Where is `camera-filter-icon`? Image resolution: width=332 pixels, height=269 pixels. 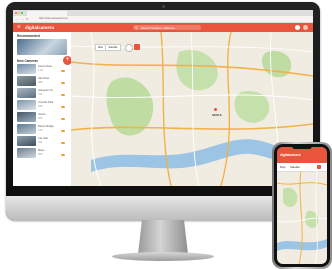 camera-filter-icon is located at coordinates (137, 47).